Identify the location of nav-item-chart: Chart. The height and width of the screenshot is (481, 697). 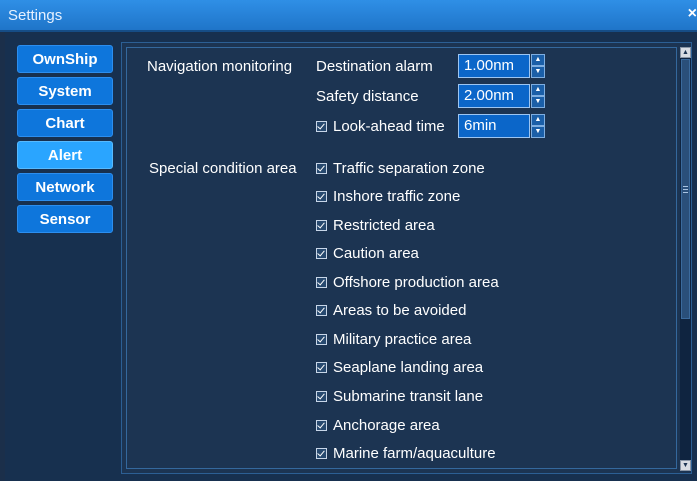
(65, 123).